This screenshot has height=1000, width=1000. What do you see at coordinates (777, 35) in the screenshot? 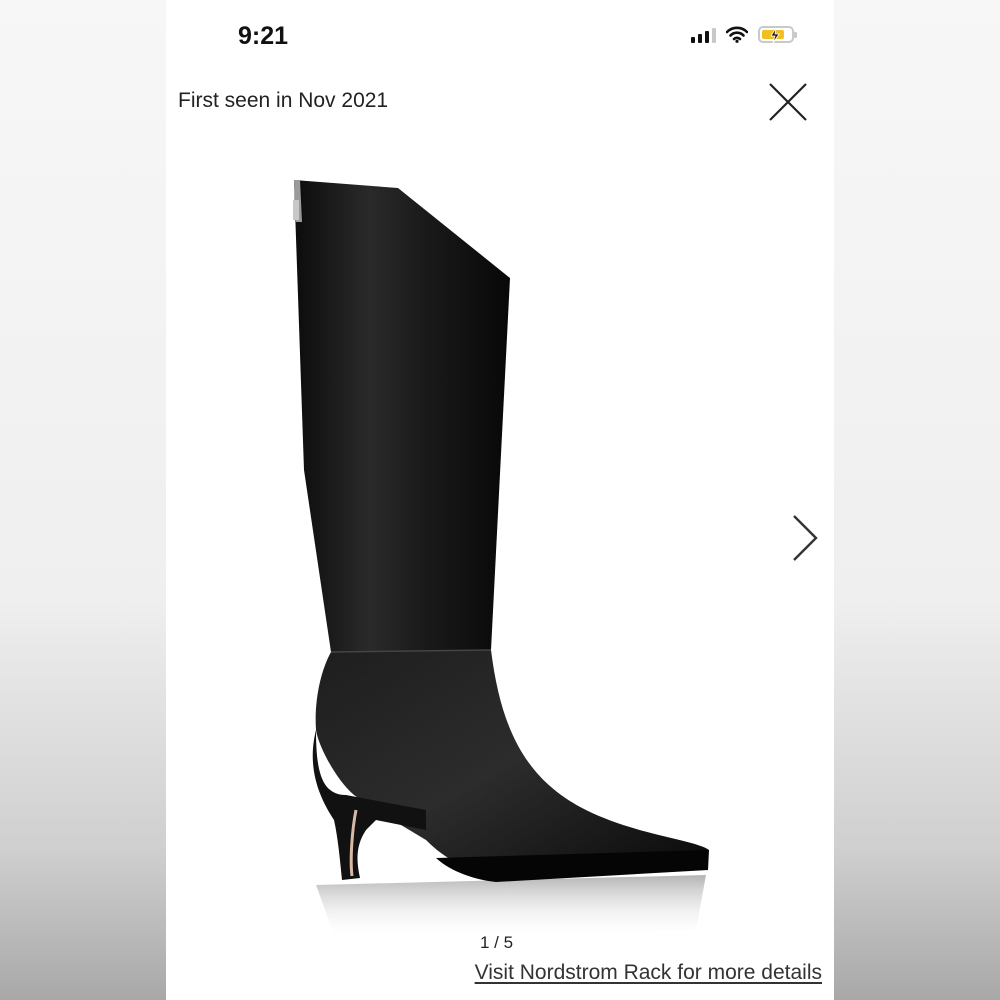
I see `battery-charging-icon` at bounding box center [777, 35].